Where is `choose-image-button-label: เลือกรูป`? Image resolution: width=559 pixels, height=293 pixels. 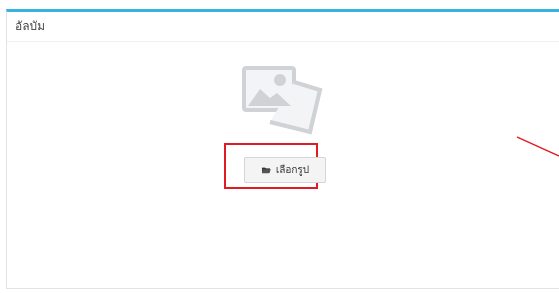 choose-image-button-label: เลือกรูป is located at coordinates (292, 170).